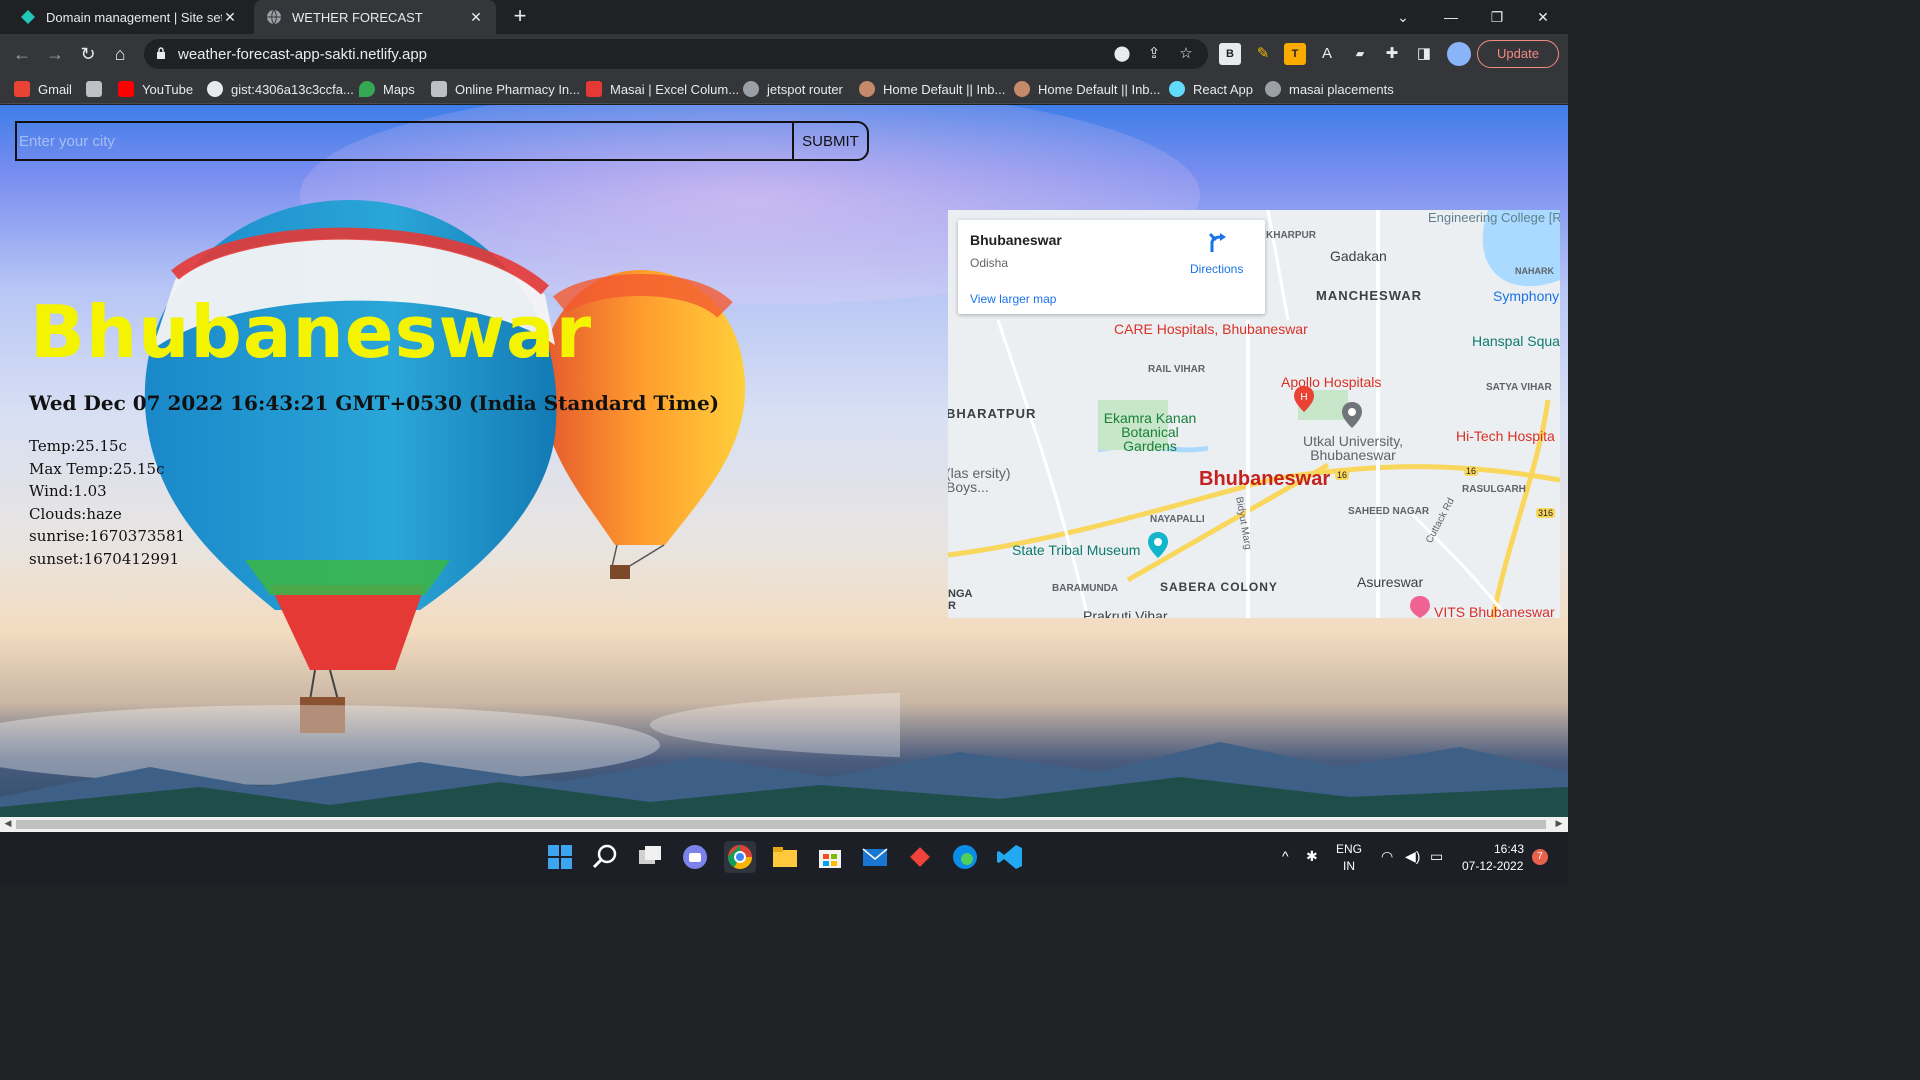  Describe the element at coordinates (650, 857) in the screenshot. I see `task-view-icon` at that location.